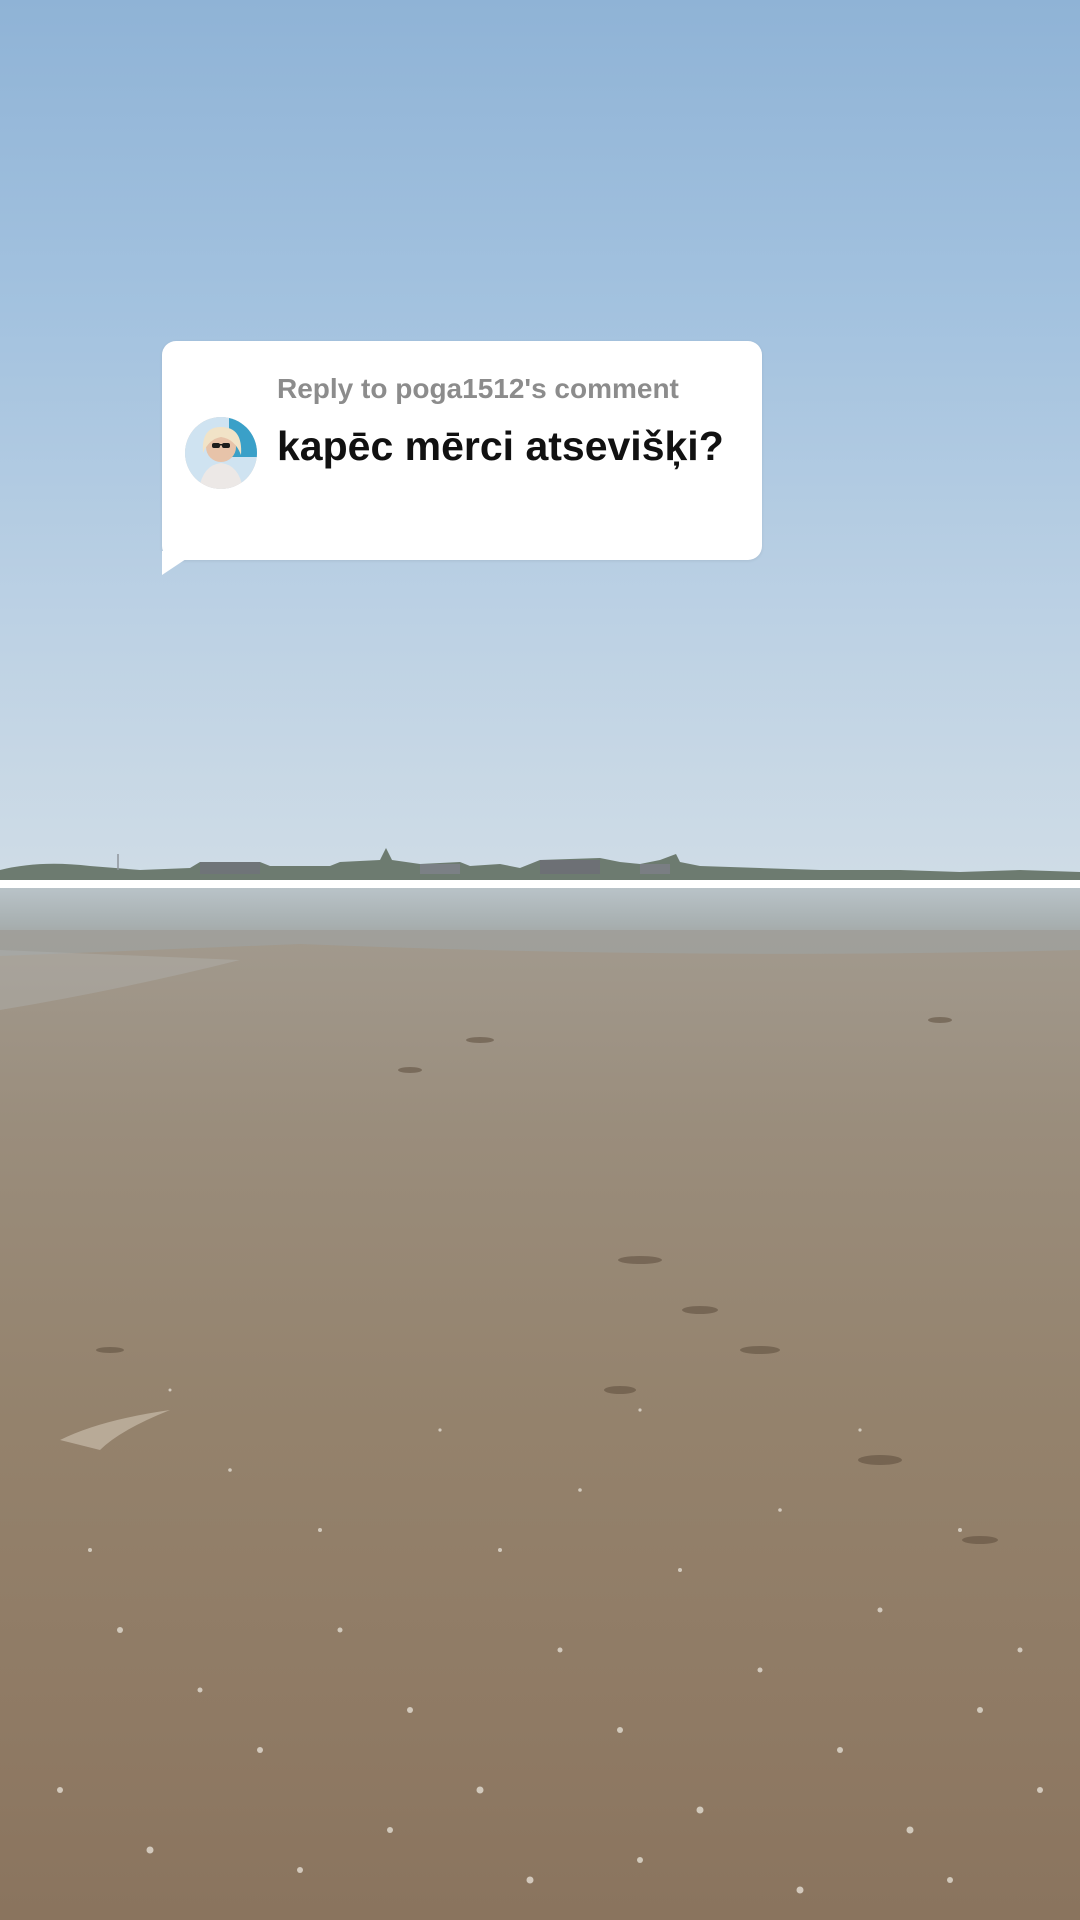 The width and height of the screenshot is (1080, 1920). Describe the element at coordinates (500, 446) in the screenshot. I see `comment-text: kapēc mērci atsevišķi?` at that location.